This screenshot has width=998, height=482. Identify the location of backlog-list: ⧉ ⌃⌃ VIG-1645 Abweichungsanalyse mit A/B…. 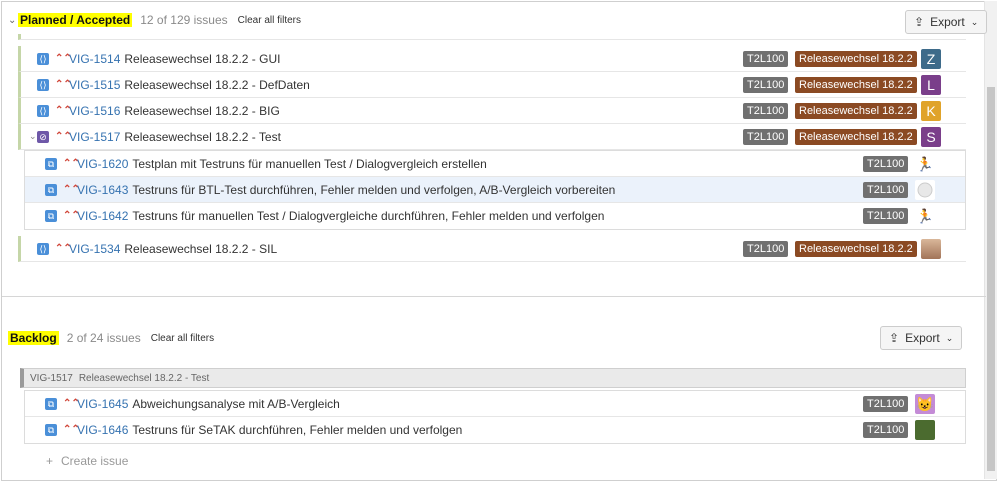
(495, 417).